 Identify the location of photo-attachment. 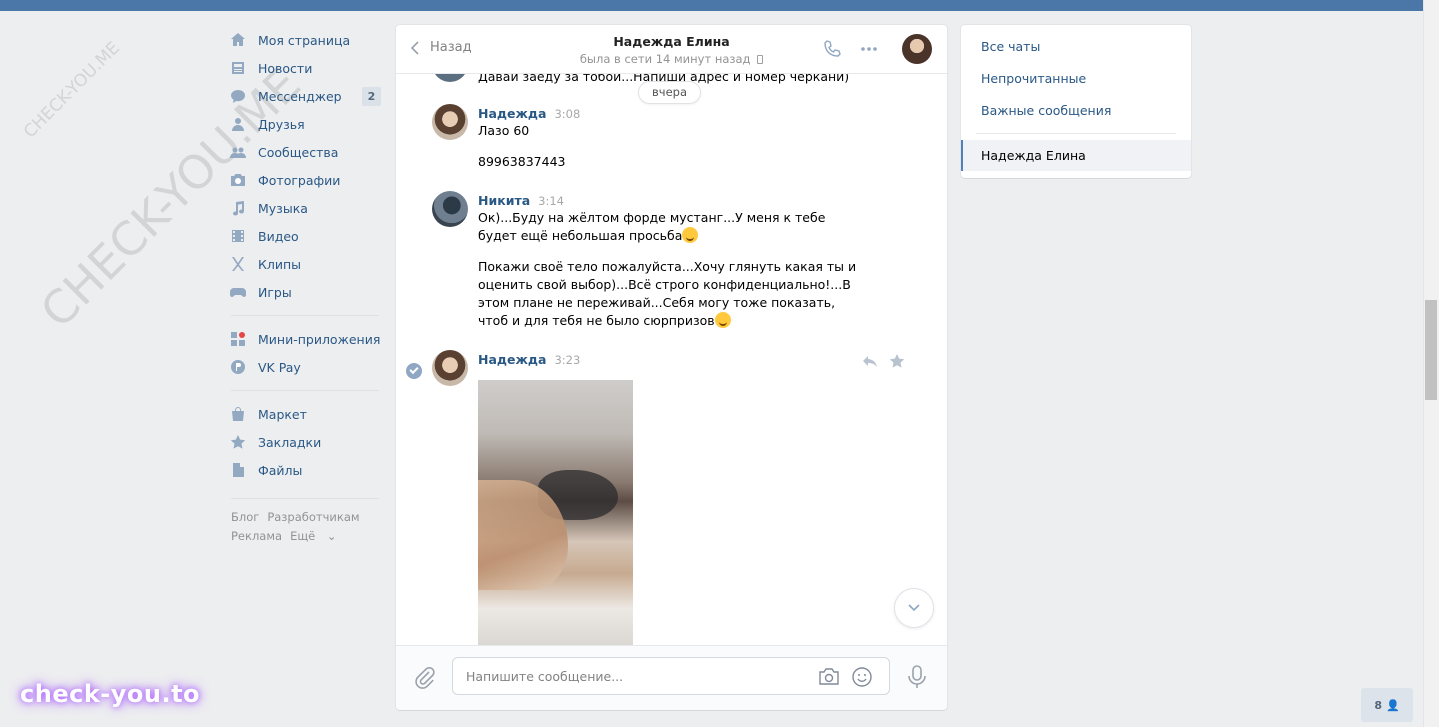
(555, 512).